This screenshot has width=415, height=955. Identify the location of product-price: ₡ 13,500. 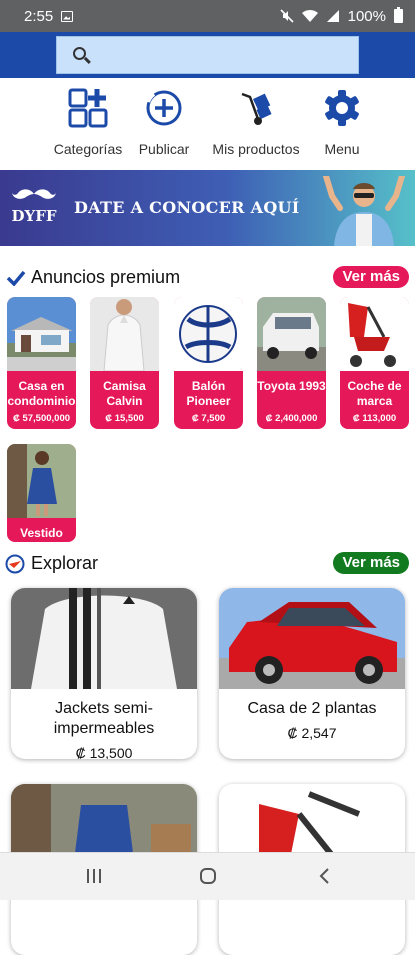
(104, 752).